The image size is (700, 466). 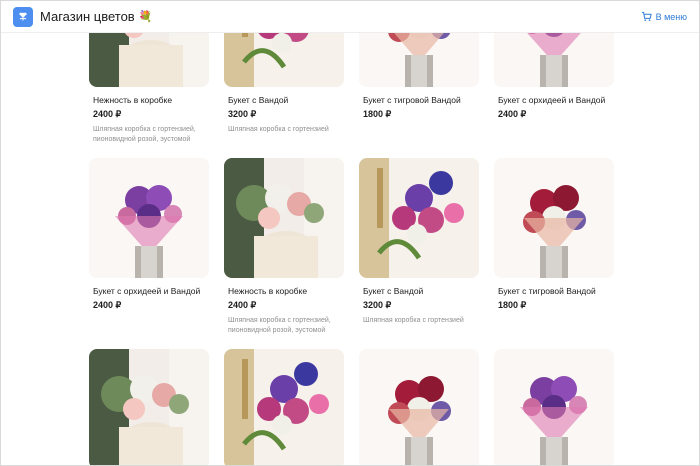 What do you see at coordinates (646, 16) in the screenshot?
I see `cart-icon` at bounding box center [646, 16].